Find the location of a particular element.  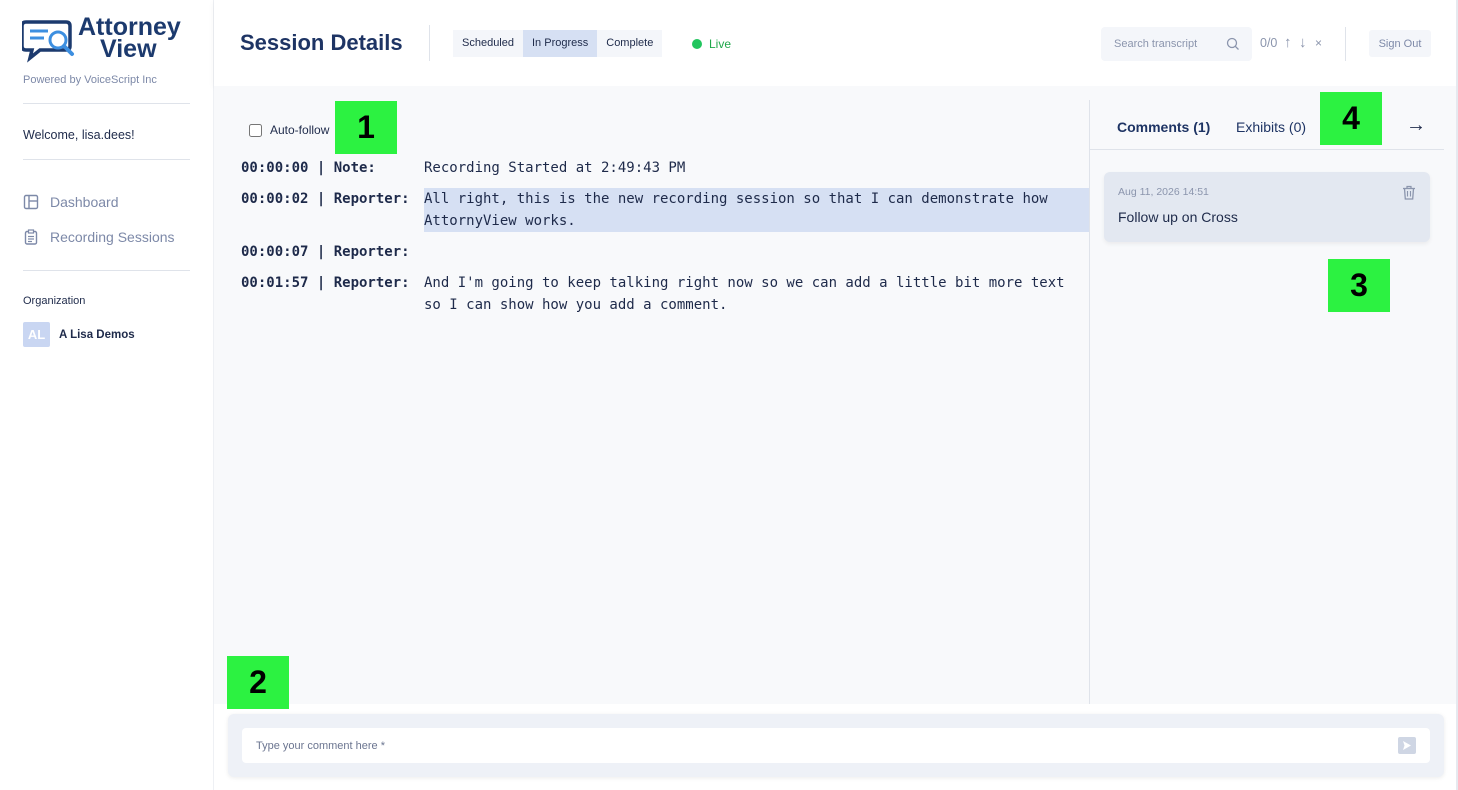

live-indicator: Live is located at coordinates (711, 44).